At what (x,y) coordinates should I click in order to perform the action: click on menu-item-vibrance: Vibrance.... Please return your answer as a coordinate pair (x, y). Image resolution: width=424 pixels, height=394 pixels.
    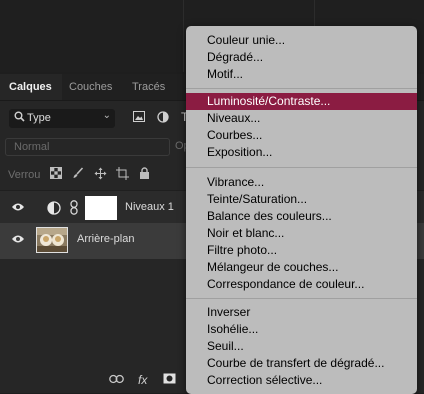
    Looking at the image, I should click on (301, 182).